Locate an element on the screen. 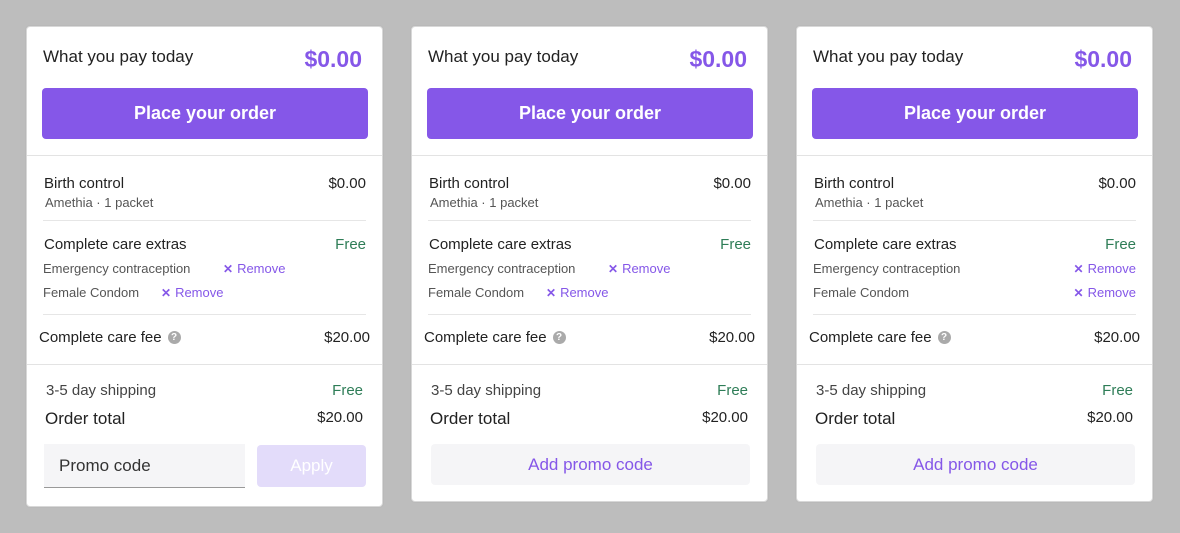 The width and height of the screenshot is (1180, 533). apply-promo-button: Apply is located at coordinates (311, 466).